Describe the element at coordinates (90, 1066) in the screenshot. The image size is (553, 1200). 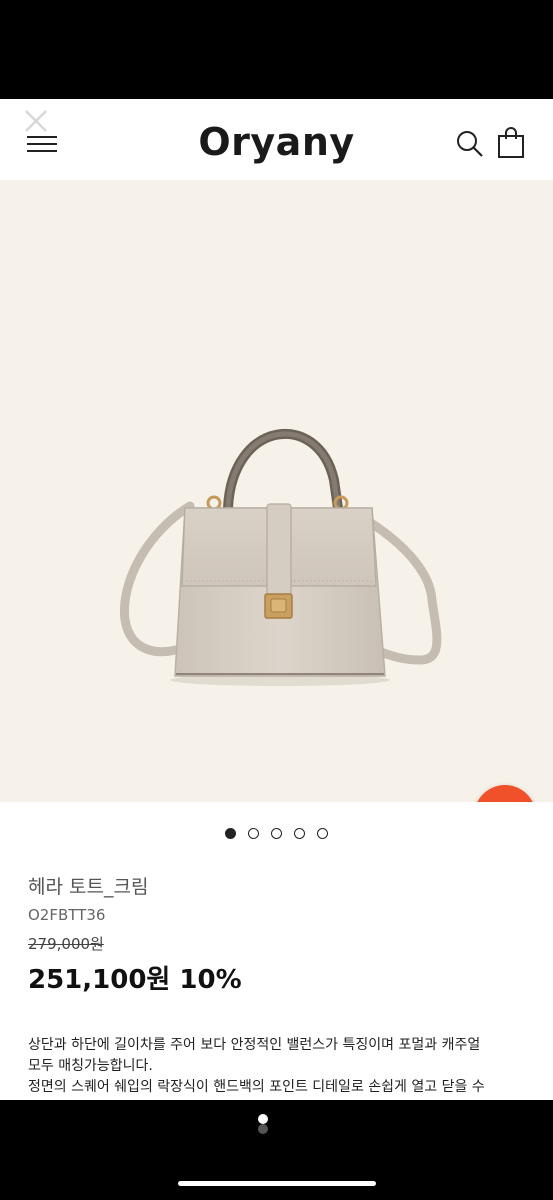
I see `description-line: 모두 매칭가능합니다.` at that location.